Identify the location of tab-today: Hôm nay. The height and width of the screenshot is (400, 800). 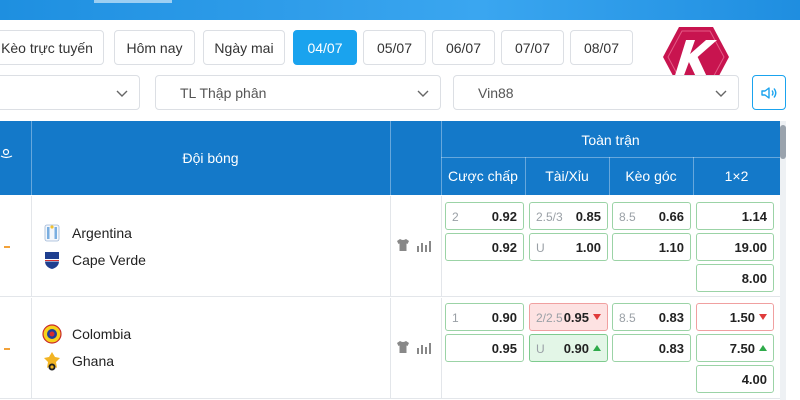
(154, 47).